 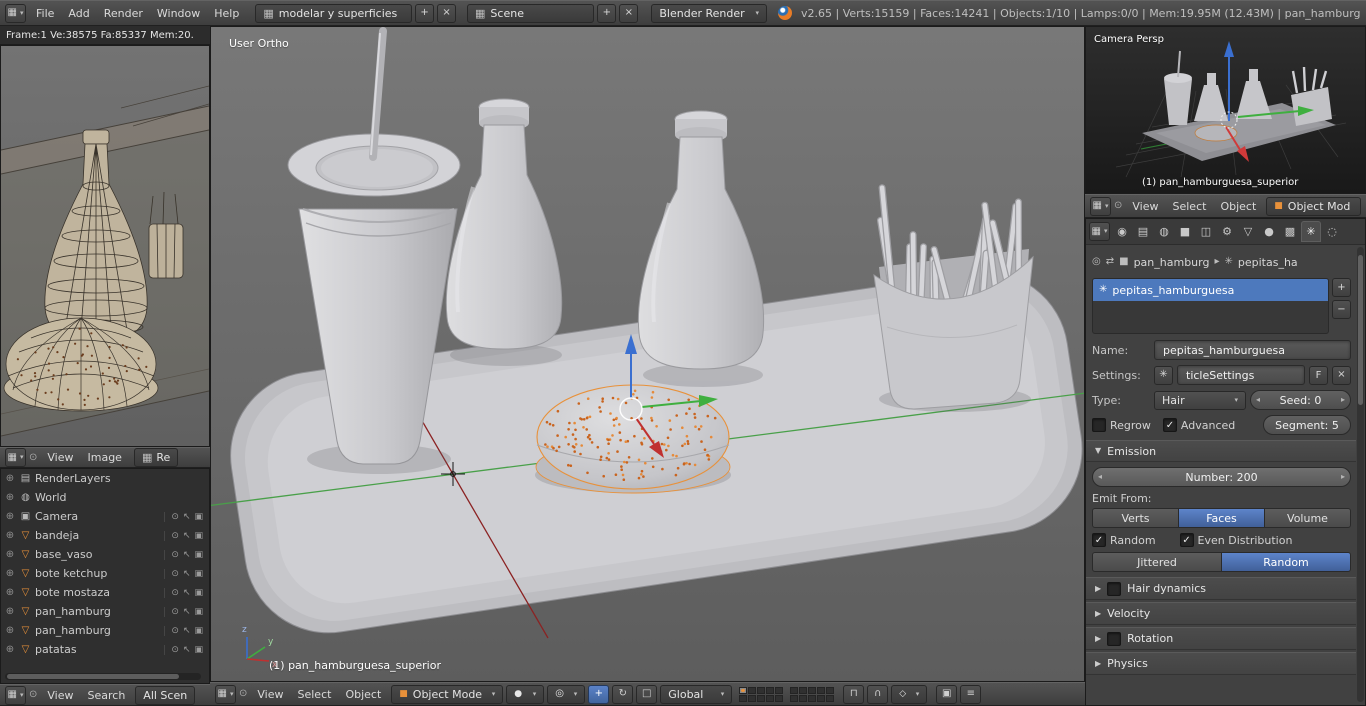 I want to click on panel-hair-dynamics: ▶ Hair dynamics, so click(x=1221, y=588).